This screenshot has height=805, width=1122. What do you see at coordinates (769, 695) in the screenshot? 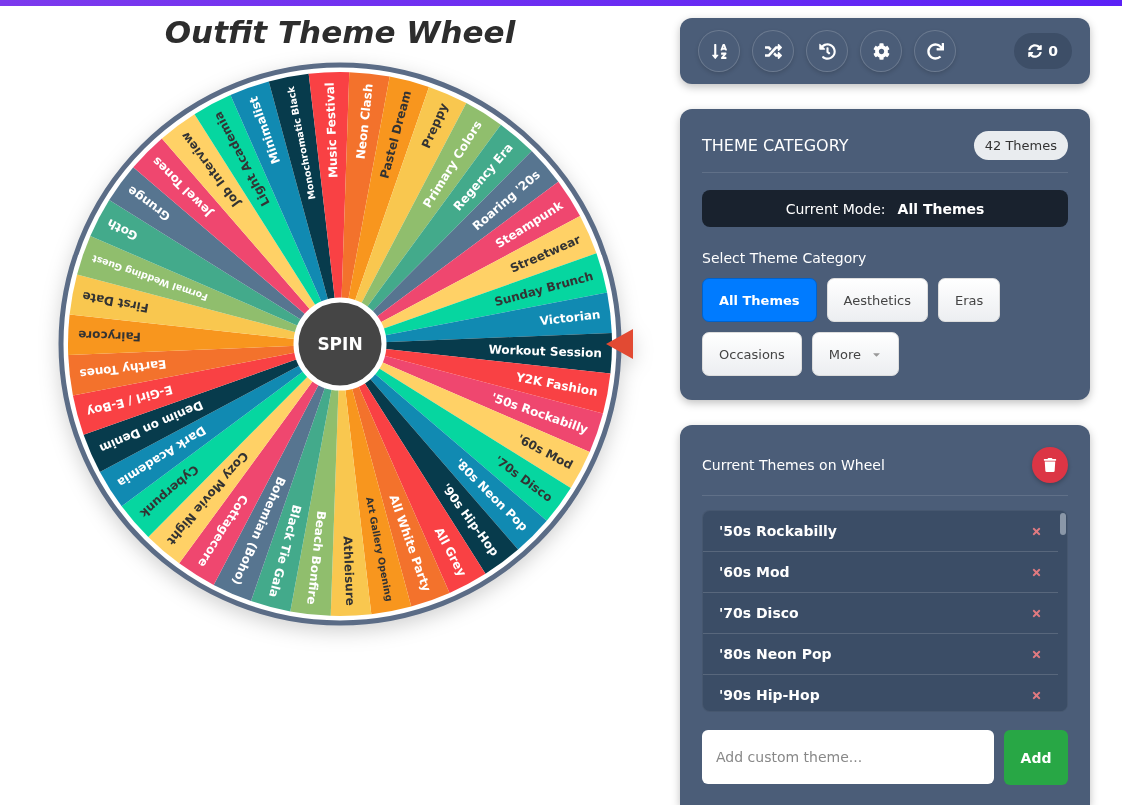
I see `theme-name: '90s Hip-Hop` at bounding box center [769, 695].